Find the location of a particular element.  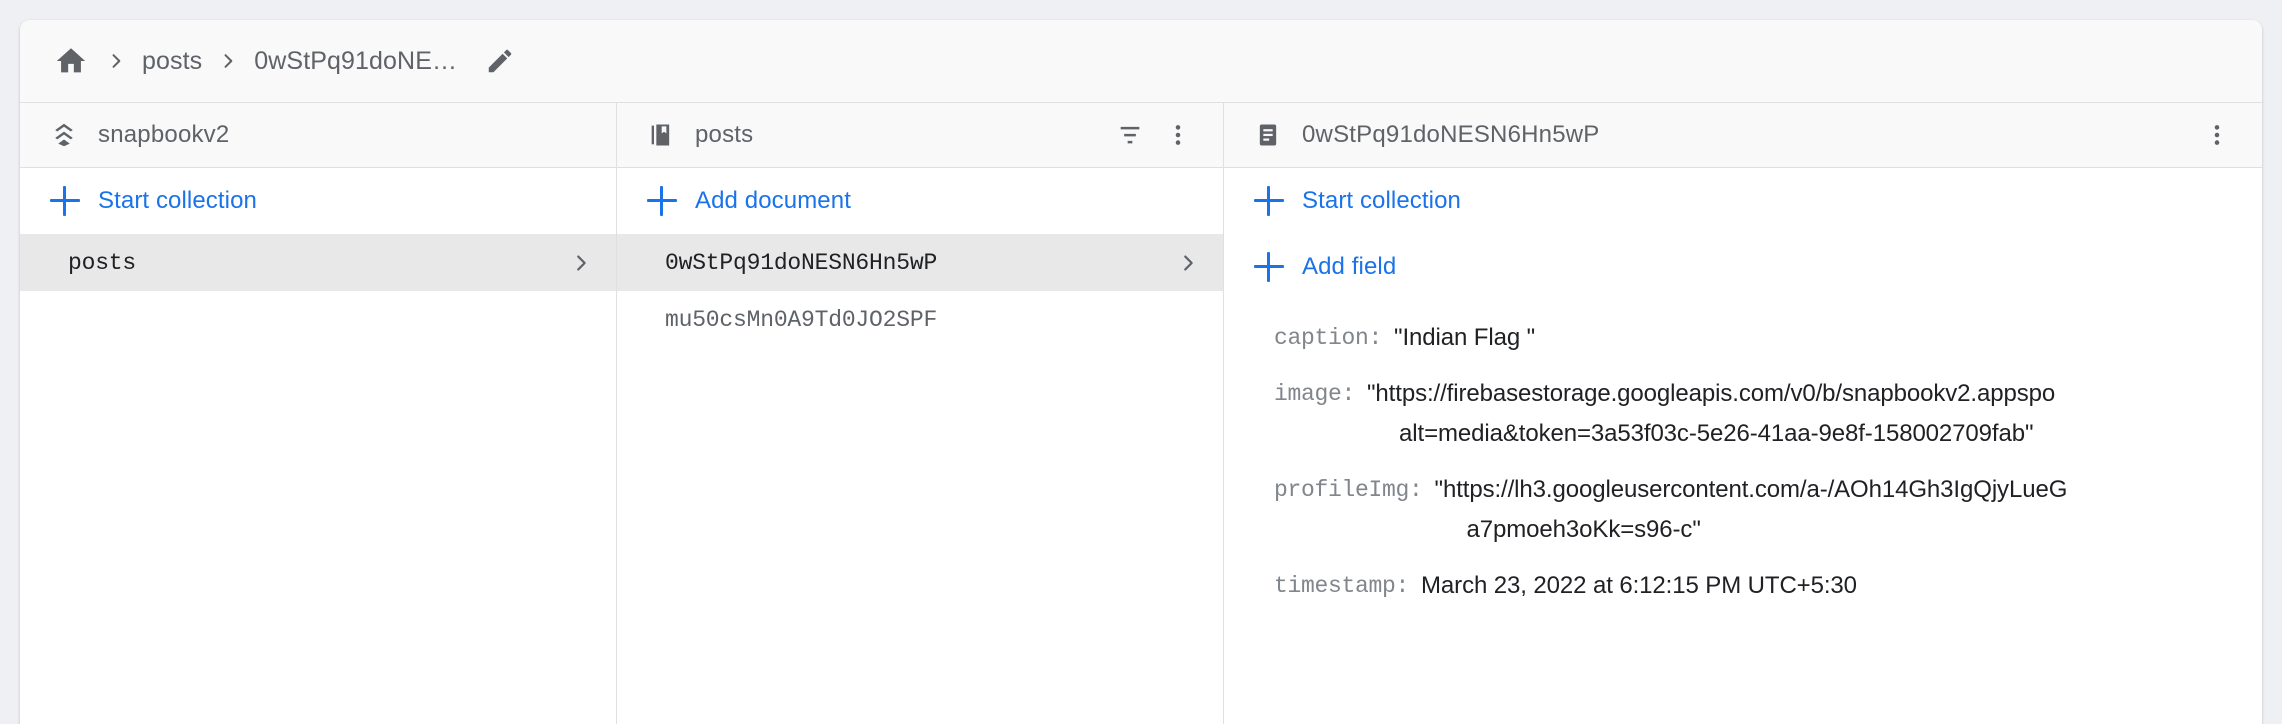

field-value-line: "Indian Flag " is located at coordinates (1465, 337).